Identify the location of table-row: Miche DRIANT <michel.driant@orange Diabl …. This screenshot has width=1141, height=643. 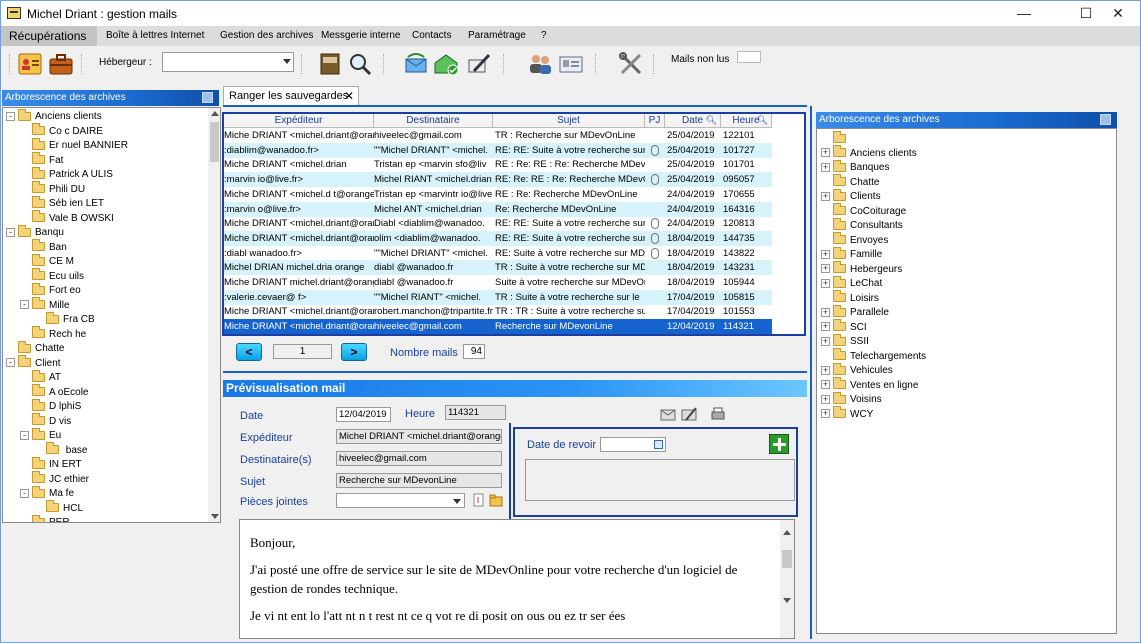
(498, 223).